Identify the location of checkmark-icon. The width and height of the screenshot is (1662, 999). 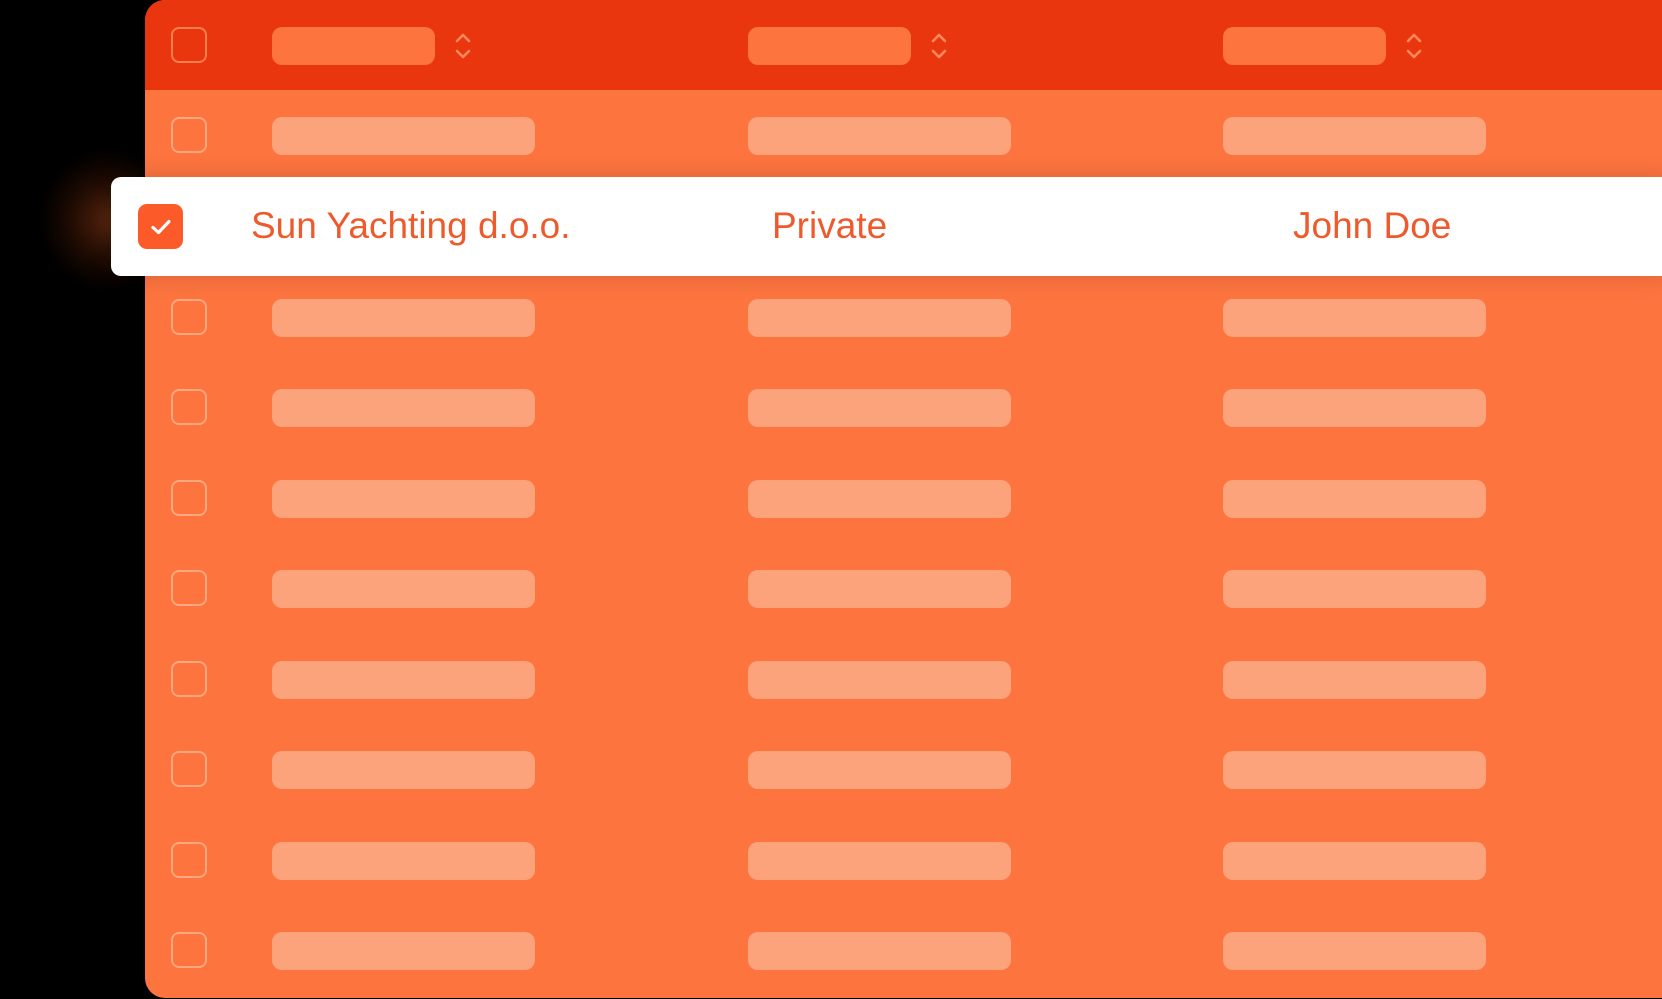
(160, 226).